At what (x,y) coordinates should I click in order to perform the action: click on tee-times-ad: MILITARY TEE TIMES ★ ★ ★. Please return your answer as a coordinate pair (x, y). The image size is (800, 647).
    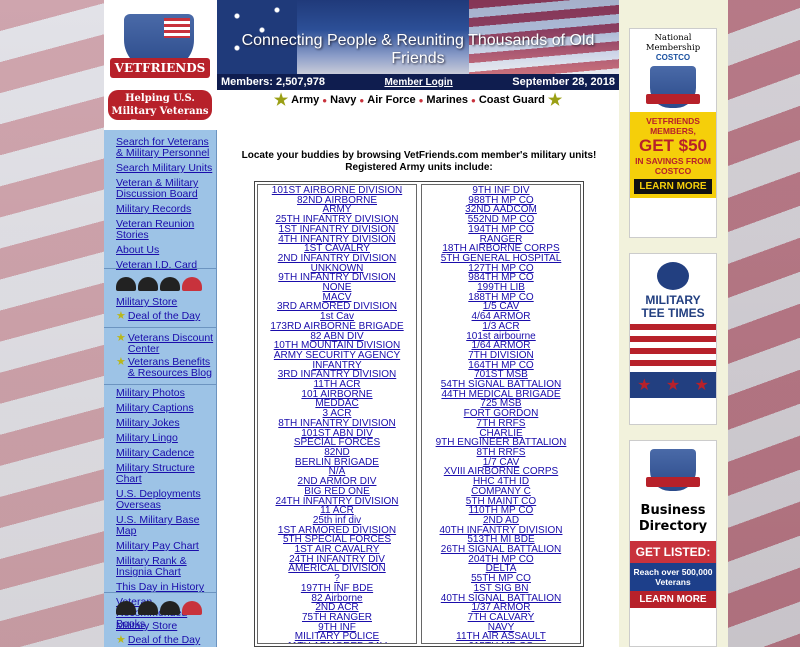
    Looking at the image, I should click on (673, 339).